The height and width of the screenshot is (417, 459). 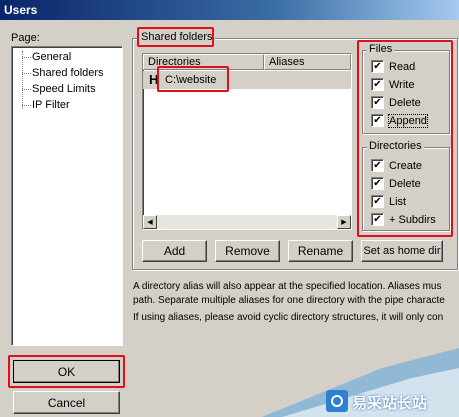 I want to click on cancel-button: Cancel, so click(x=66, y=402).